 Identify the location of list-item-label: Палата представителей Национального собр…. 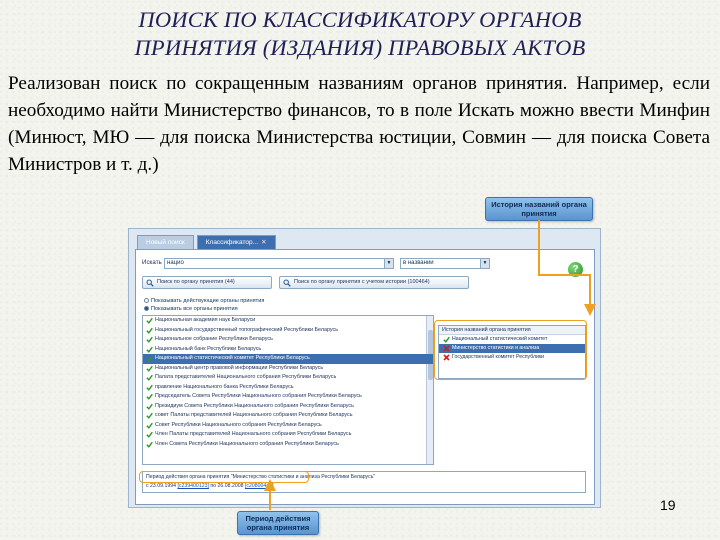
(246, 377).